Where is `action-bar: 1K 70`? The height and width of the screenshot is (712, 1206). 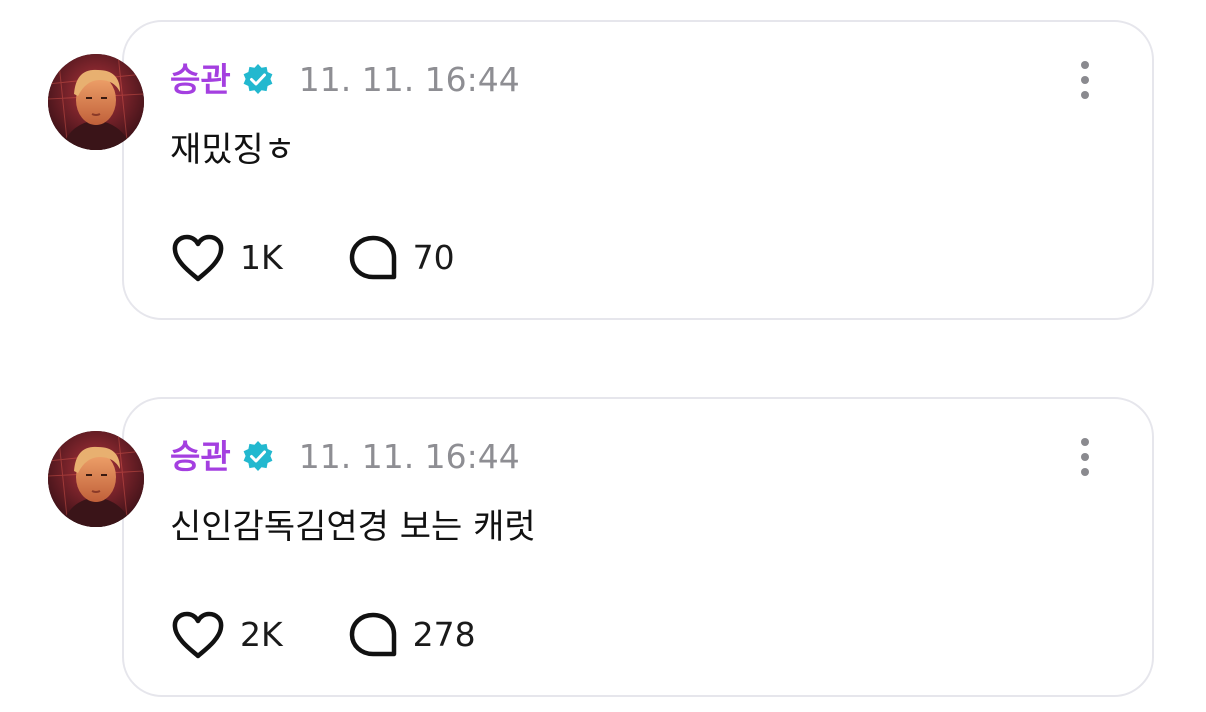
action-bar: 1K 70 is located at coordinates (312, 258).